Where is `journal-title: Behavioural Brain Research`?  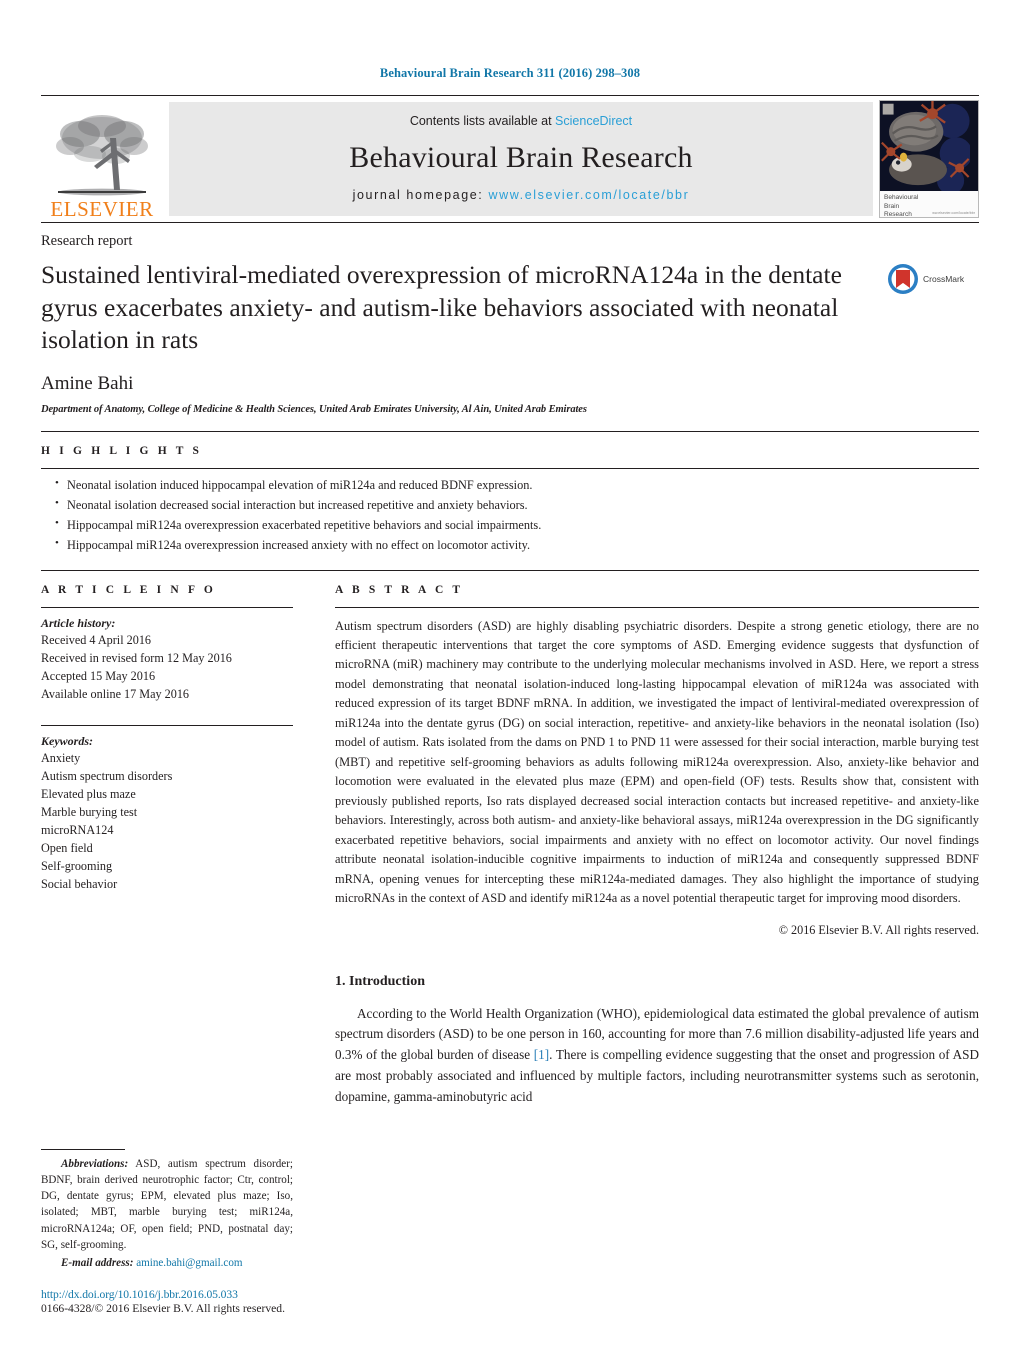 journal-title: Behavioural Brain Research is located at coordinates (521, 157).